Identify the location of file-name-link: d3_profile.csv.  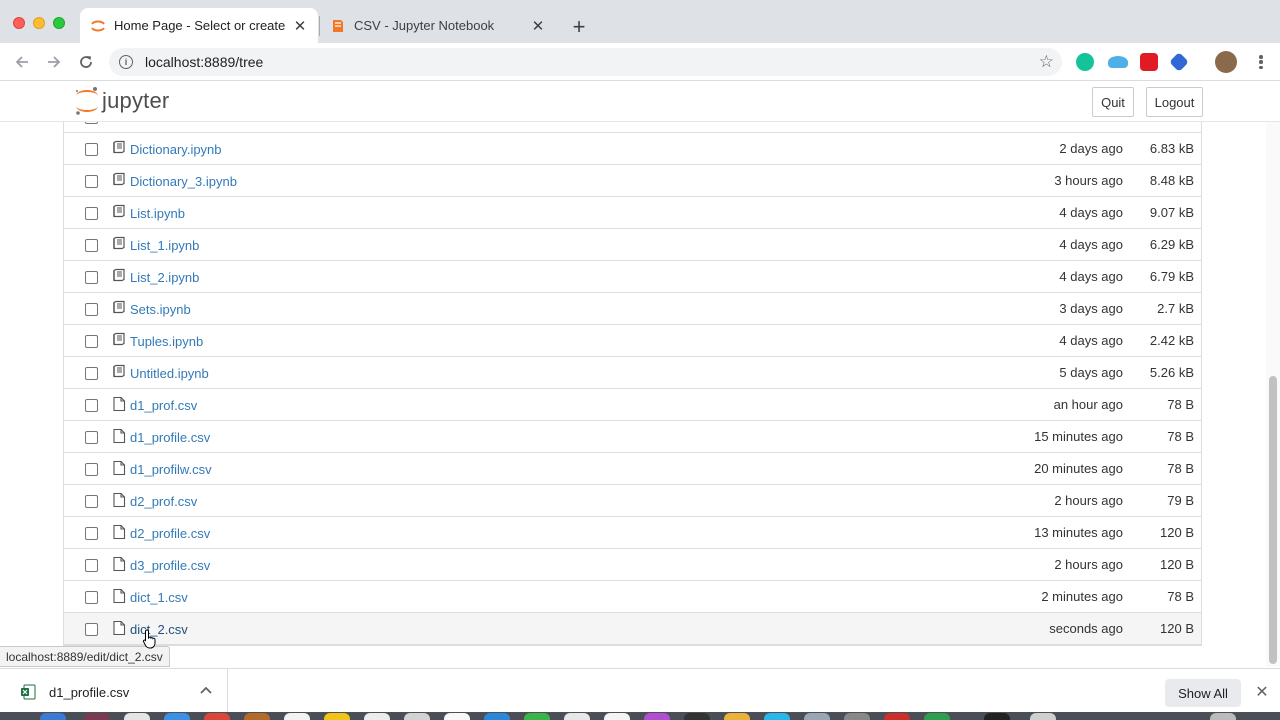
(170, 565).